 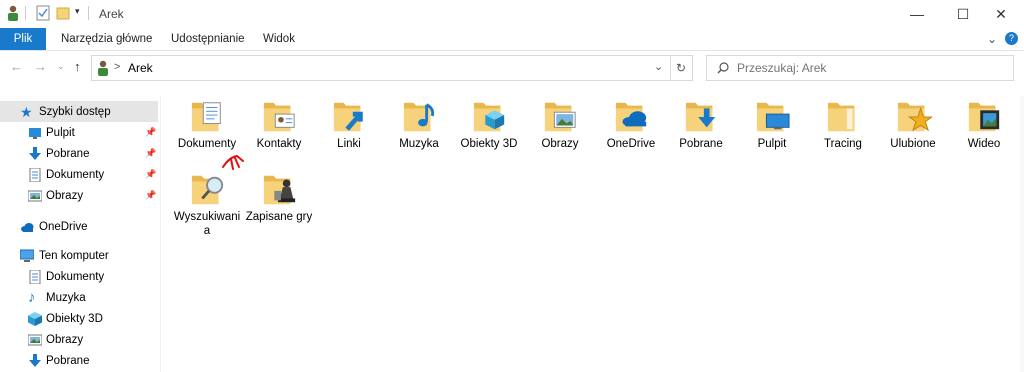 I want to click on folder-item: Wideo, so click(x=984, y=134).